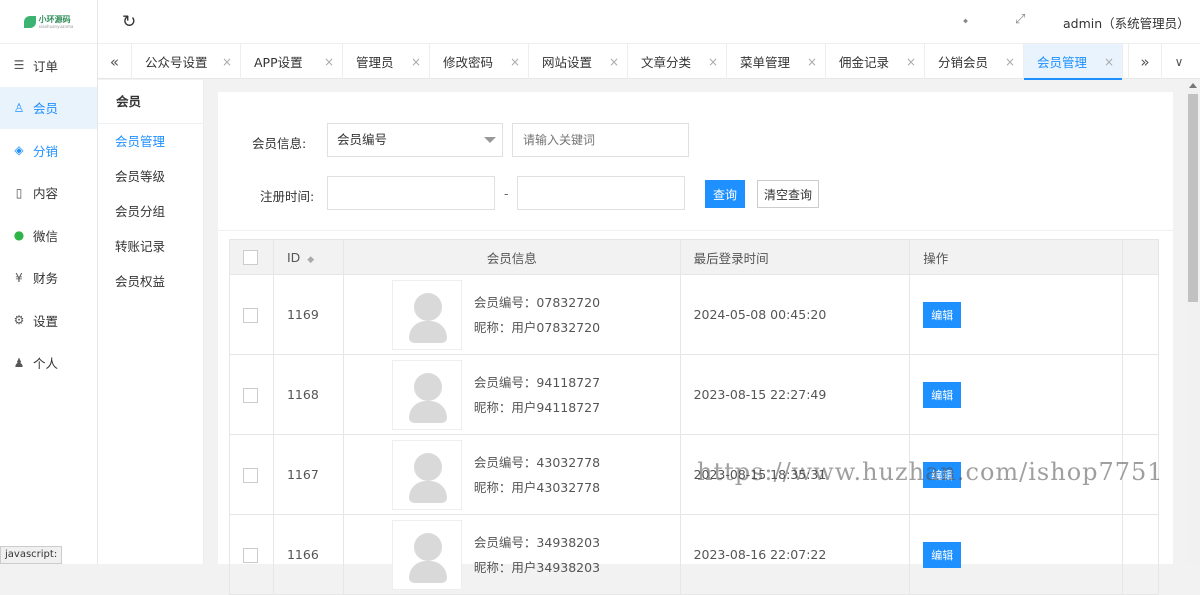 The width and height of the screenshot is (1200, 595). What do you see at coordinates (788, 194) in the screenshot?
I see `clear-search-button: 清空查询` at bounding box center [788, 194].